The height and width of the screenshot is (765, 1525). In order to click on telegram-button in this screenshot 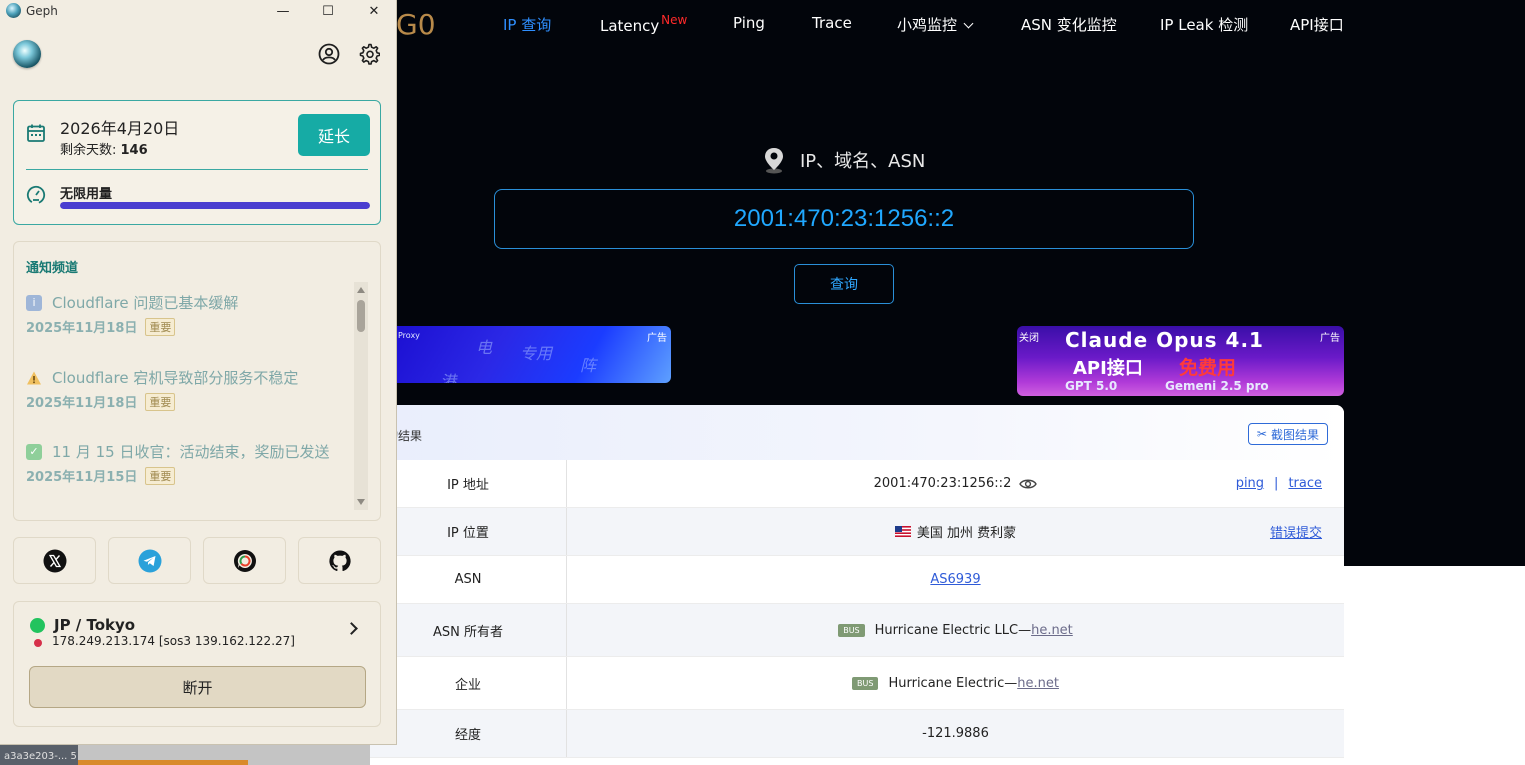, I will do `click(149, 560)`.